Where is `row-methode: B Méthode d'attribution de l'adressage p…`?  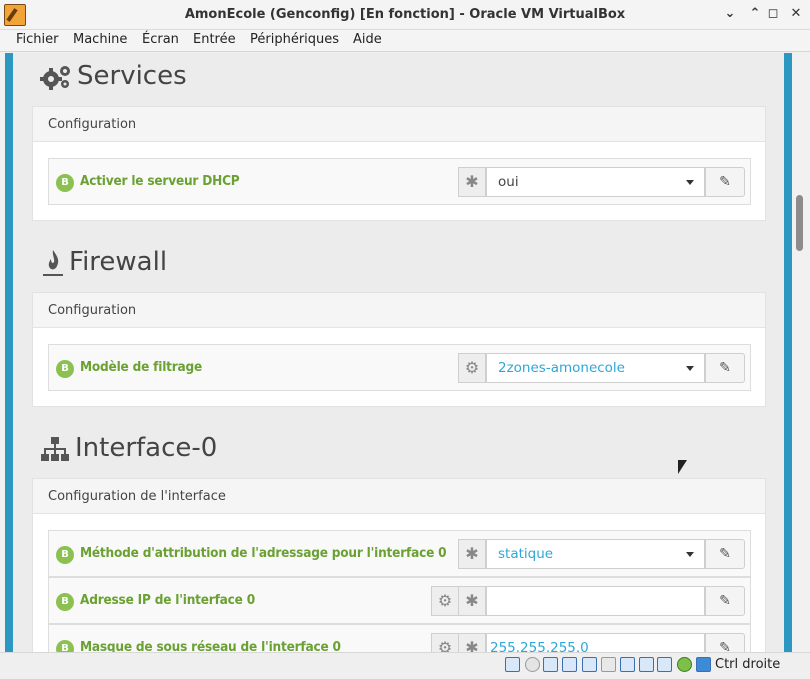
row-methode: B Méthode d'attribution de l'adressage p… is located at coordinates (399, 553).